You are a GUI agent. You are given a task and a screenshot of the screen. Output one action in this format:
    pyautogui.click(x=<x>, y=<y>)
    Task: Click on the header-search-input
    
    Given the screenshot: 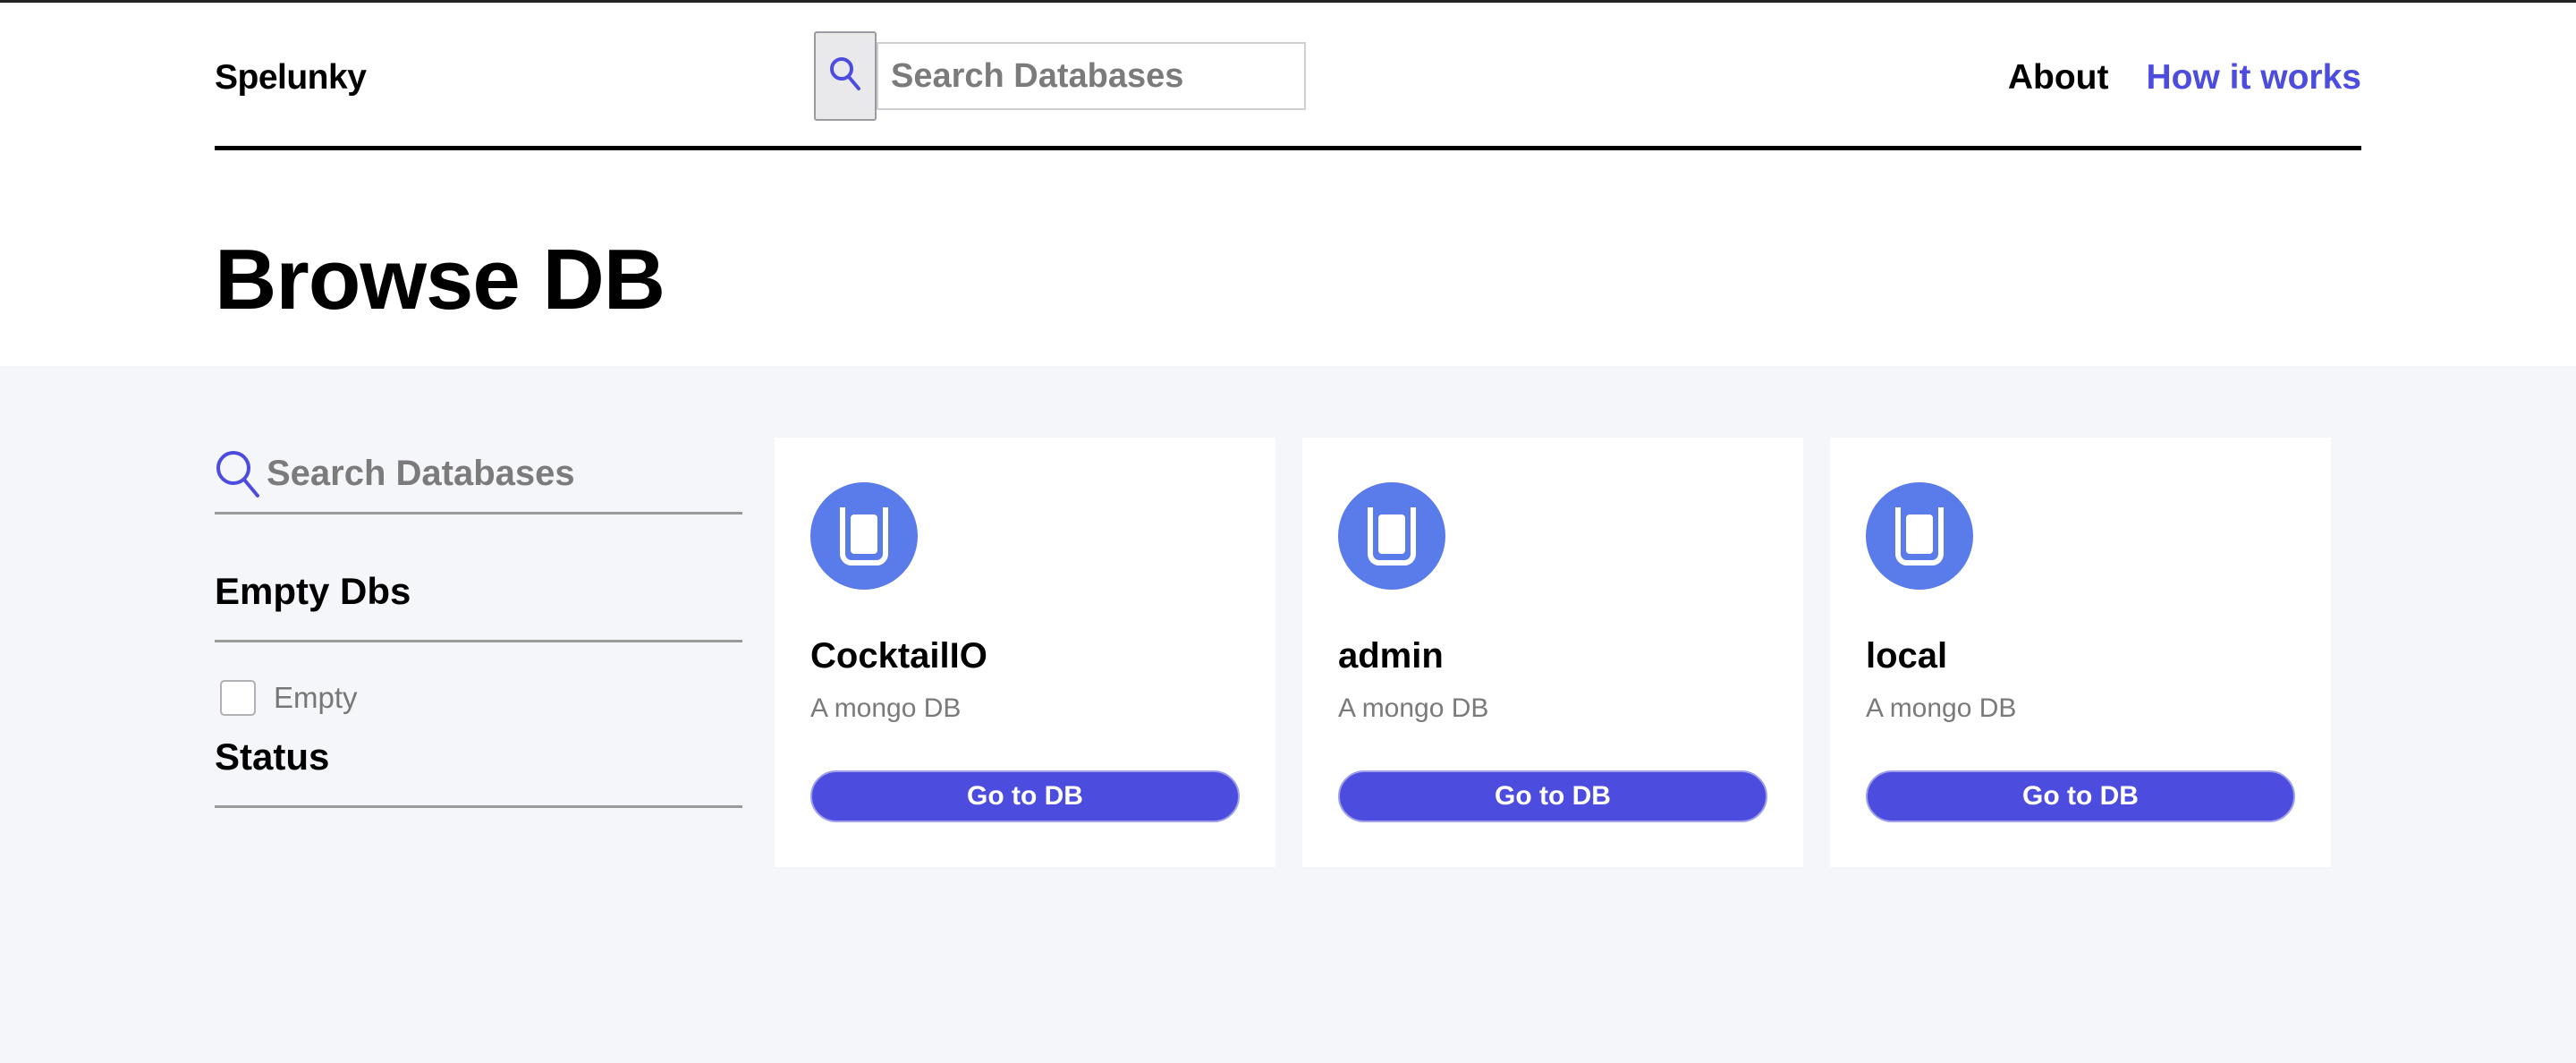 What is the action you would take?
    pyautogui.click(x=1091, y=76)
    